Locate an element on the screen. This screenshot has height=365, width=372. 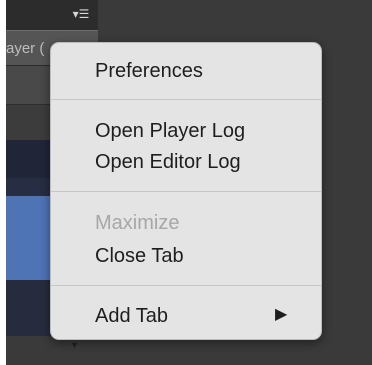
menu-item-maximize: Maximize is located at coordinates (137, 223).